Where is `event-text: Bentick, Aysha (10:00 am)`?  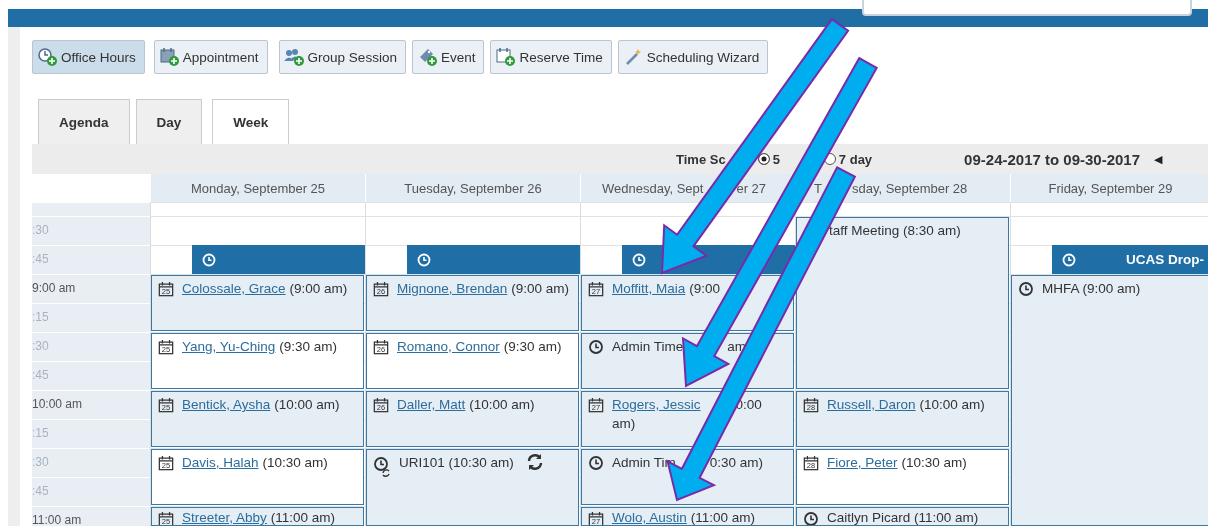 event-text: Bentick, Aysha (10:00 am) is located at coordinates (261, 405).